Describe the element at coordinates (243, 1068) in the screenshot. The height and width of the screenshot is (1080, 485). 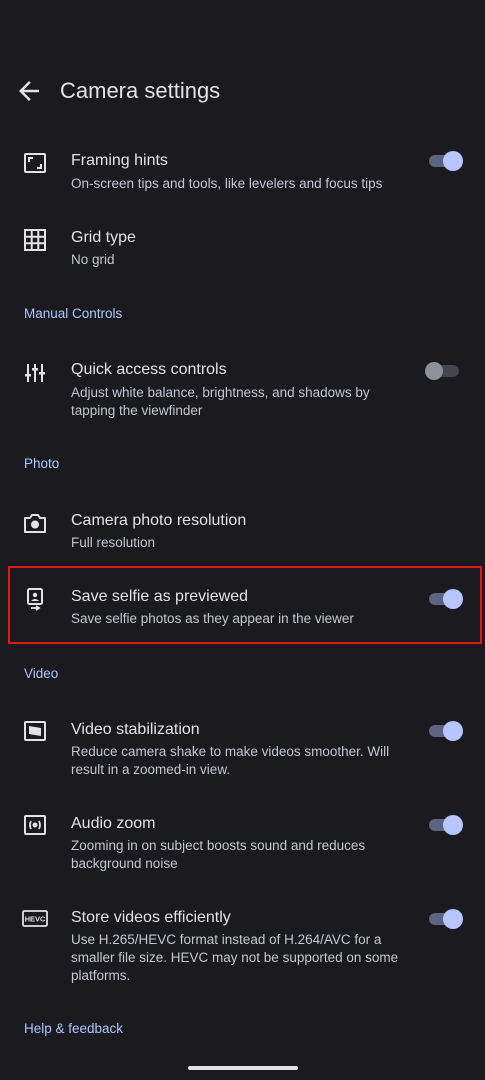
I see `home-indicator` at that location.